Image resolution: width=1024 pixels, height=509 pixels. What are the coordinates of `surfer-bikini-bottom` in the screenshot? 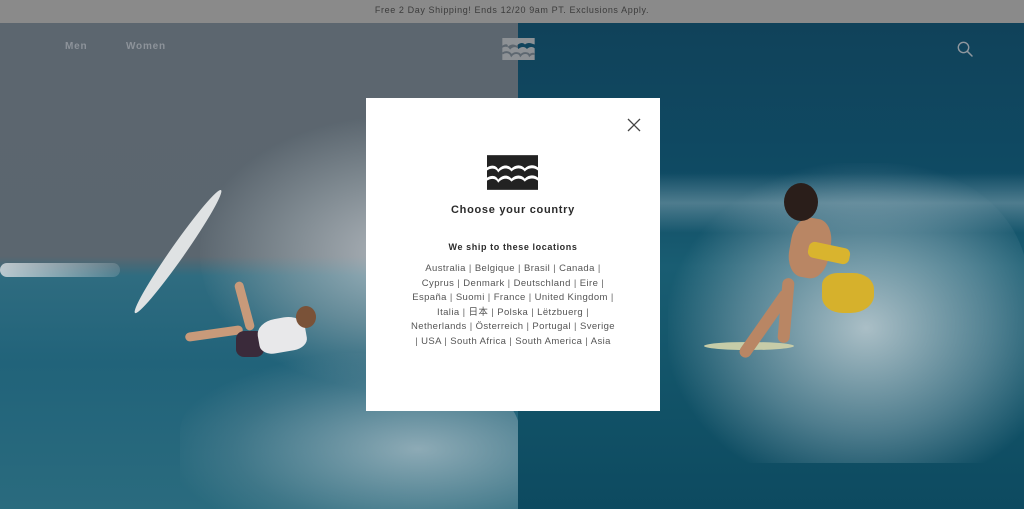 It's located at (848, 293).